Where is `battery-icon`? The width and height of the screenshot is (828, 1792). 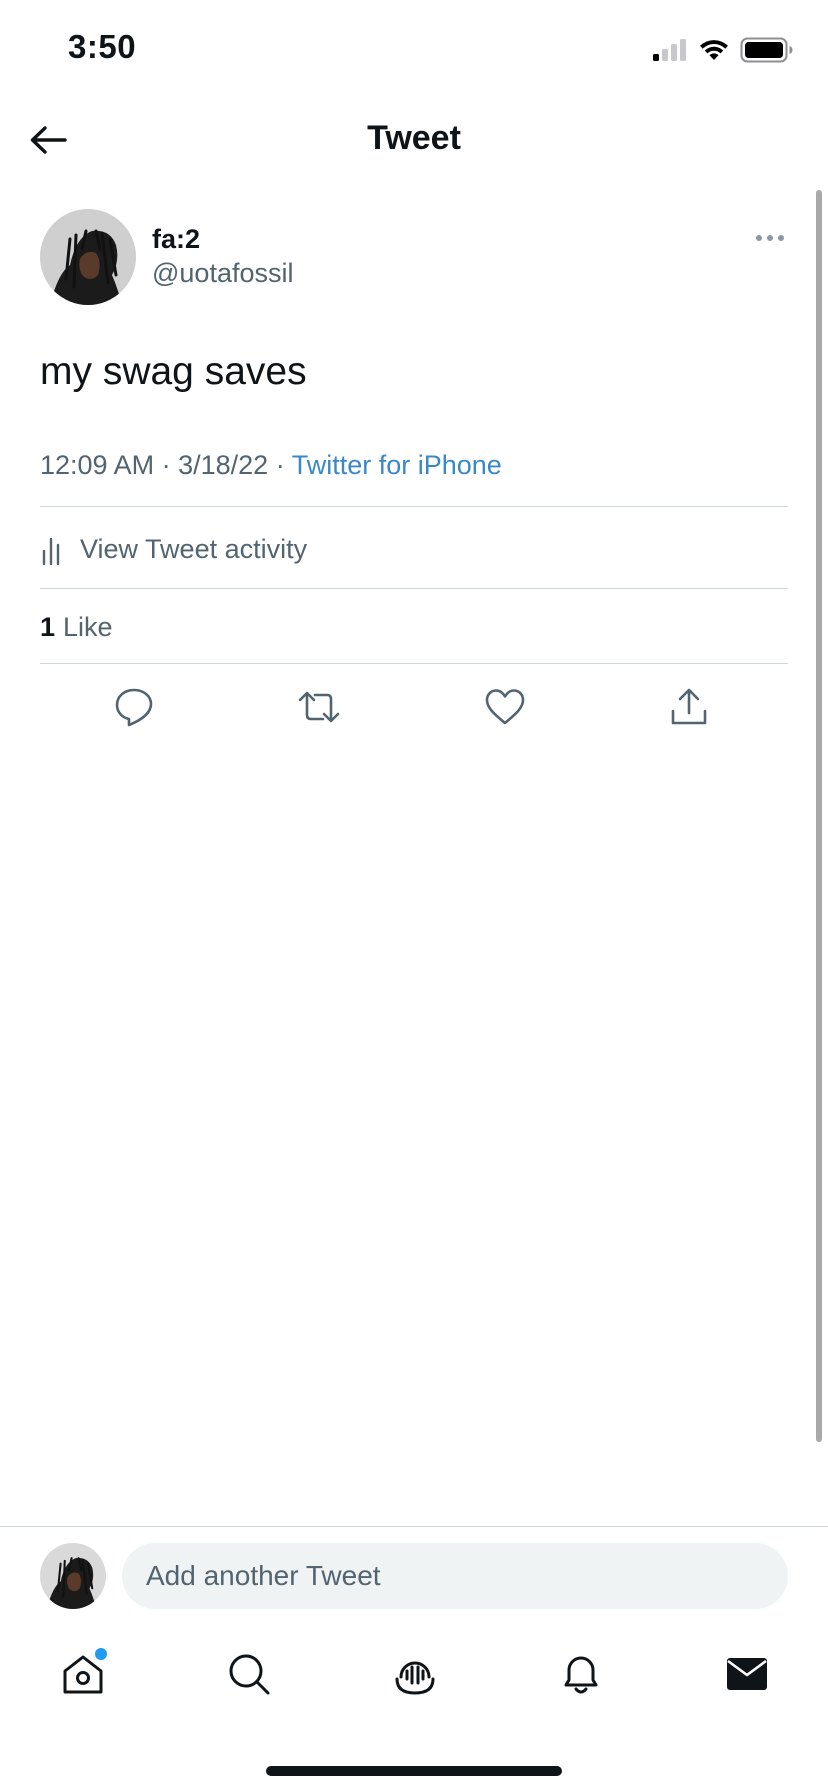
battery-icon is located at coordinates (766, 50).